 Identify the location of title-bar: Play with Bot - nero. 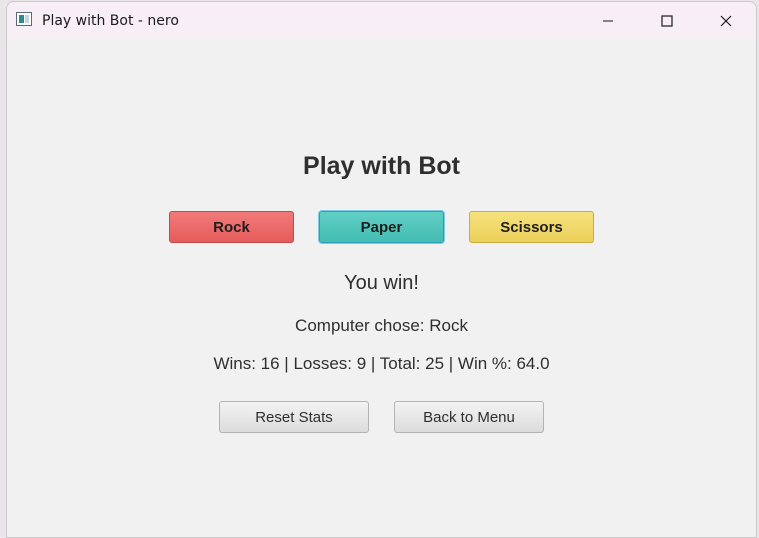
(381, 21).